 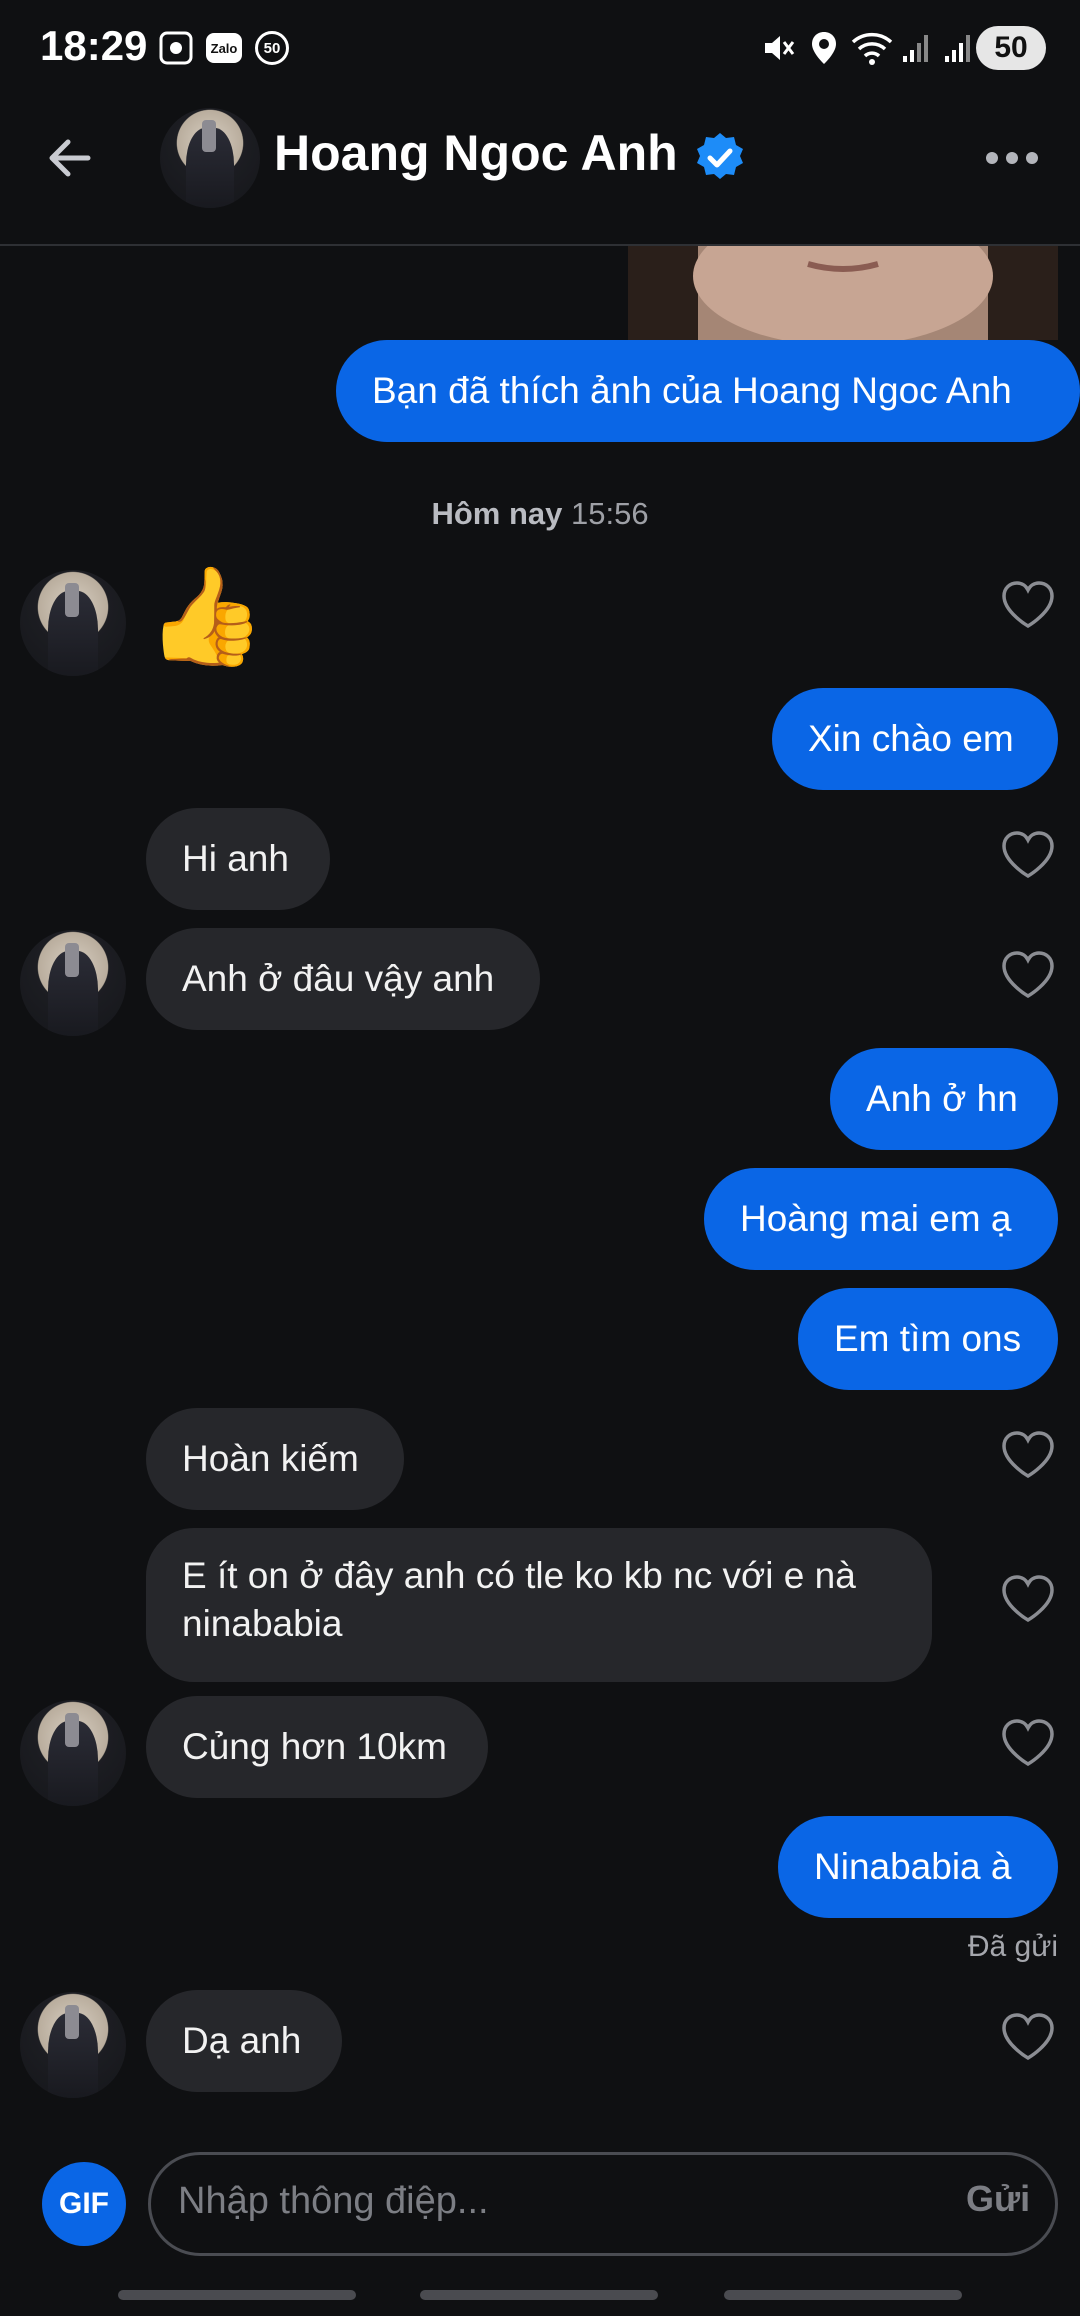 I want to click on back-button, so click(x=74, y=158).